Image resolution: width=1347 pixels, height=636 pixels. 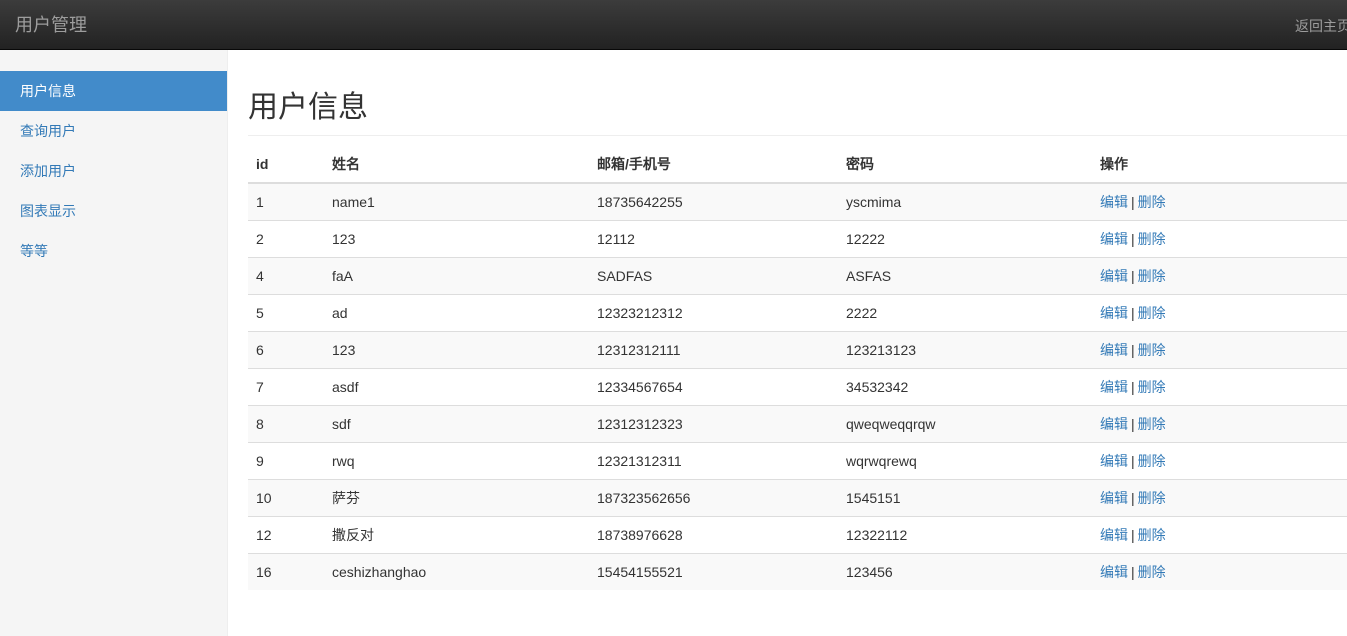 I want to click on cell-id: 9, so click(x=286, y=461).